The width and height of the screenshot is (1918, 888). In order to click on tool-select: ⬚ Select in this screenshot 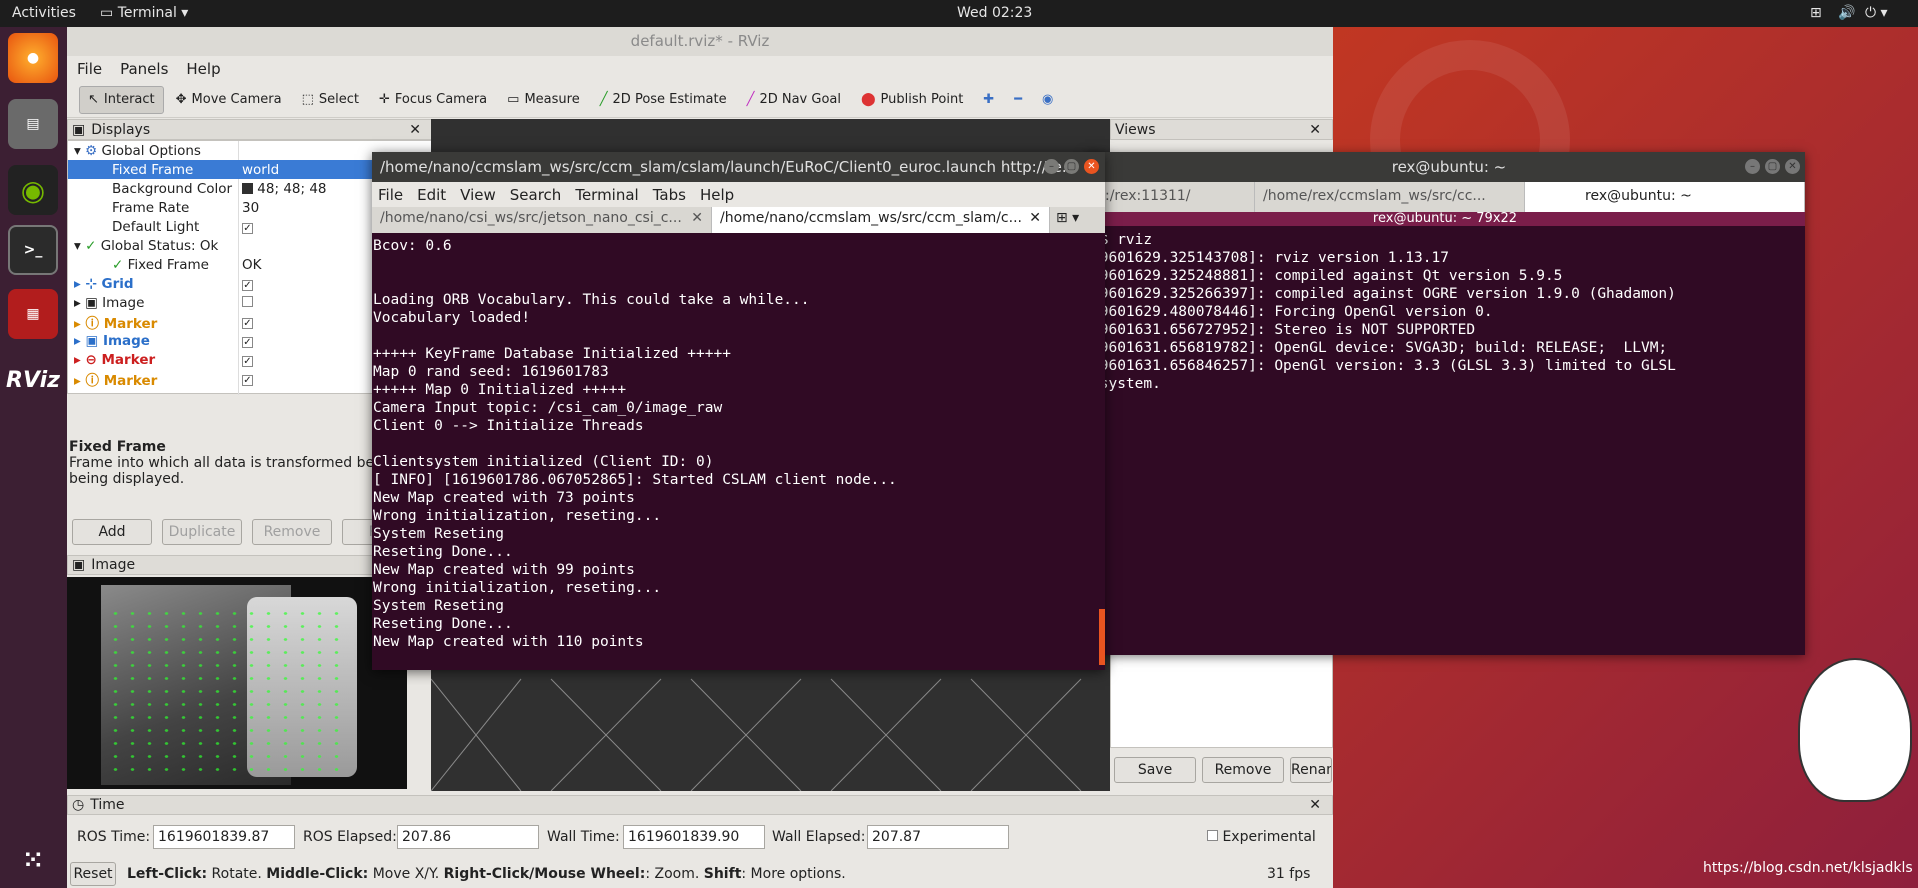, I will do `click(330, 100)`.